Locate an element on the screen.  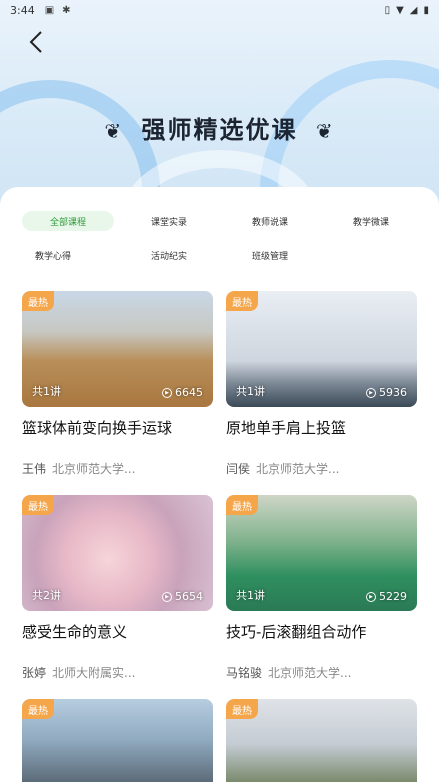
tab-teacher-lecture: 教师说课 is located at coordinates (270, 221).